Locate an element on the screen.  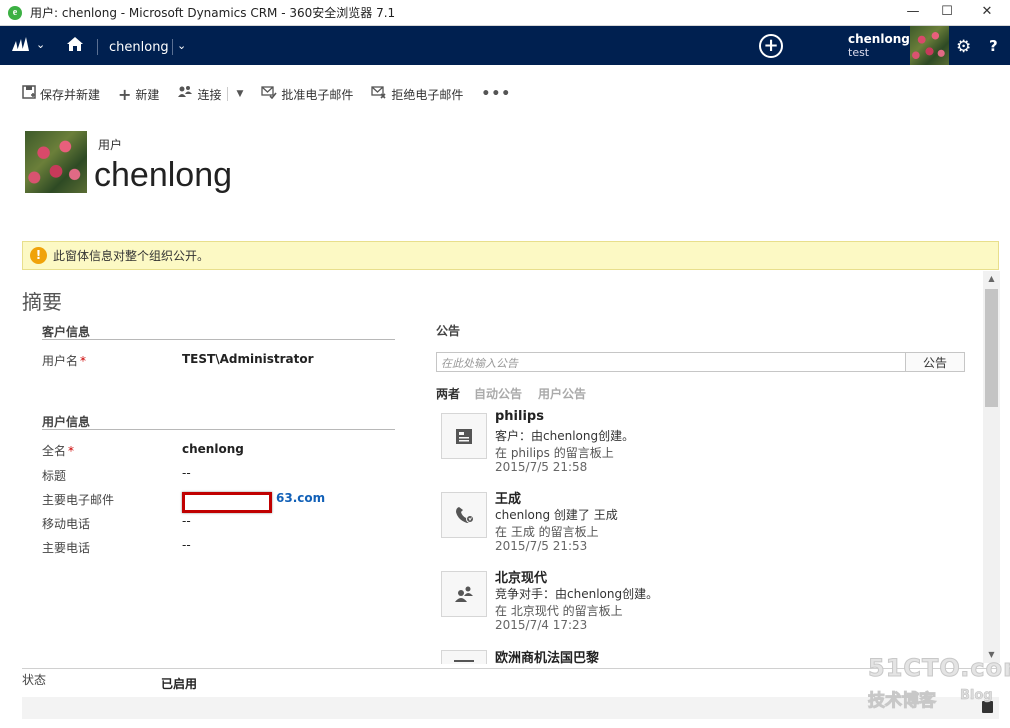
post-wall: 在 王成 的留言板上 is located at coordinates (547, 532).